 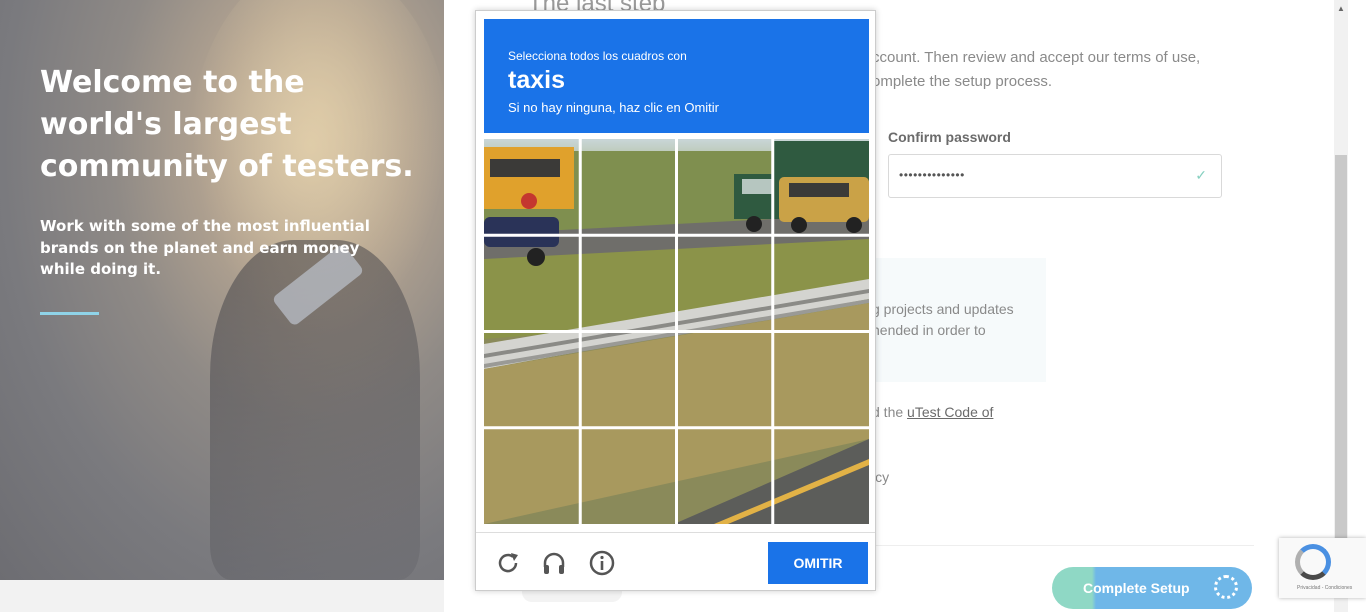 What do you see at coordinates (675, 532) in the screenshot?
I see `captcha-footer-divider` at bounding box center [675, 532].